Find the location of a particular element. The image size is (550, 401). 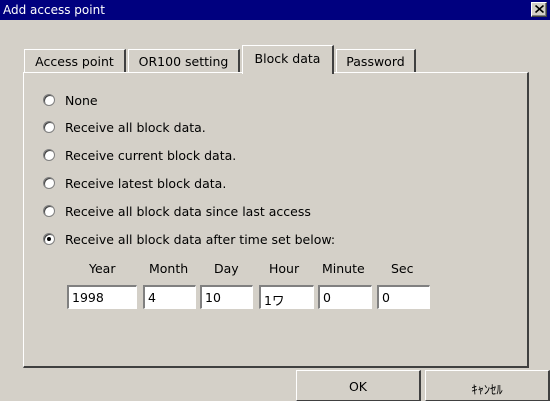

option-label: Receive current block data. is located at coordinates (151, 155).